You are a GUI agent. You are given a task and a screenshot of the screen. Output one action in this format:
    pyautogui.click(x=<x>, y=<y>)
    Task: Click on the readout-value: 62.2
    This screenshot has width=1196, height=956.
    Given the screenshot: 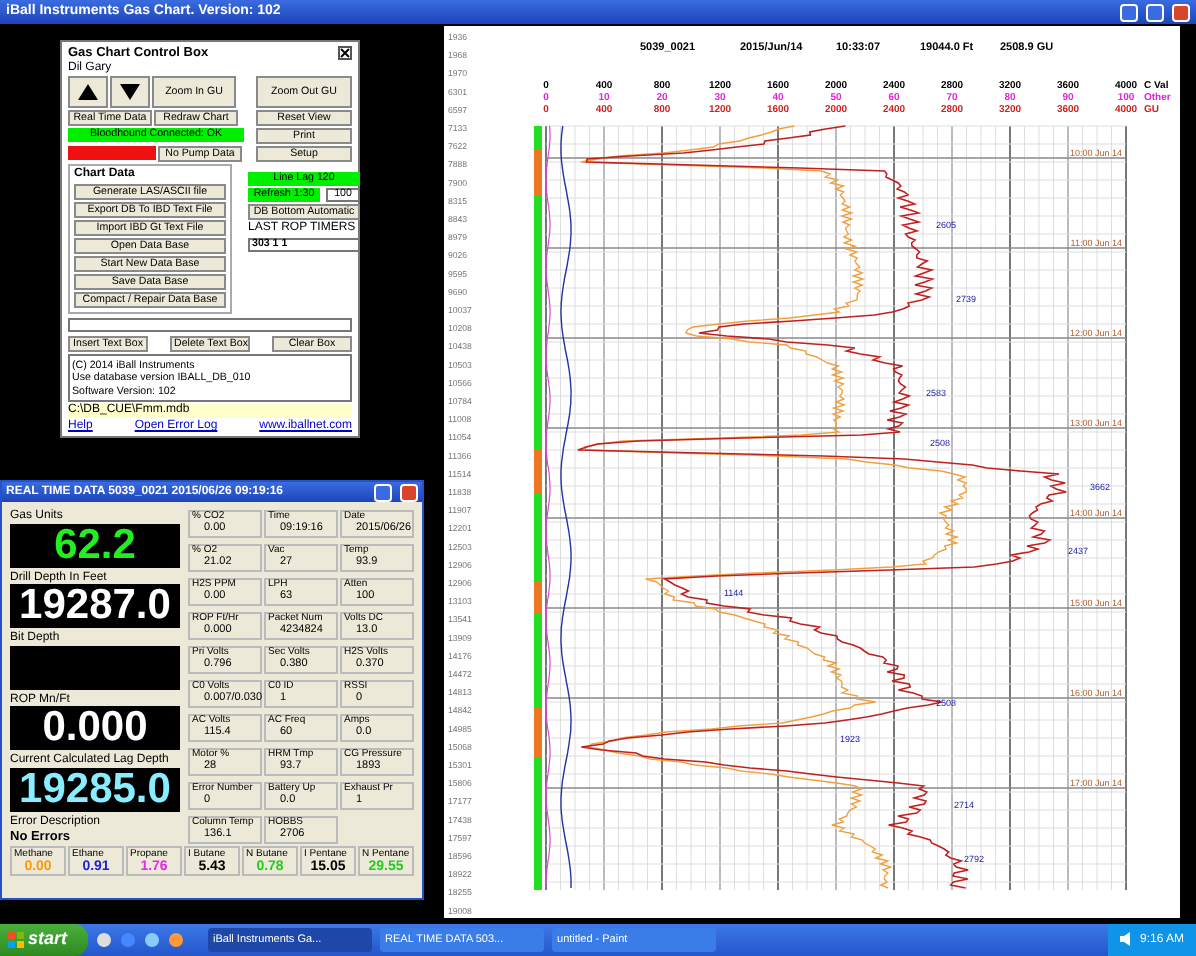 What is the action you would take?
    pyautogui.click(x=95, y=544)
    